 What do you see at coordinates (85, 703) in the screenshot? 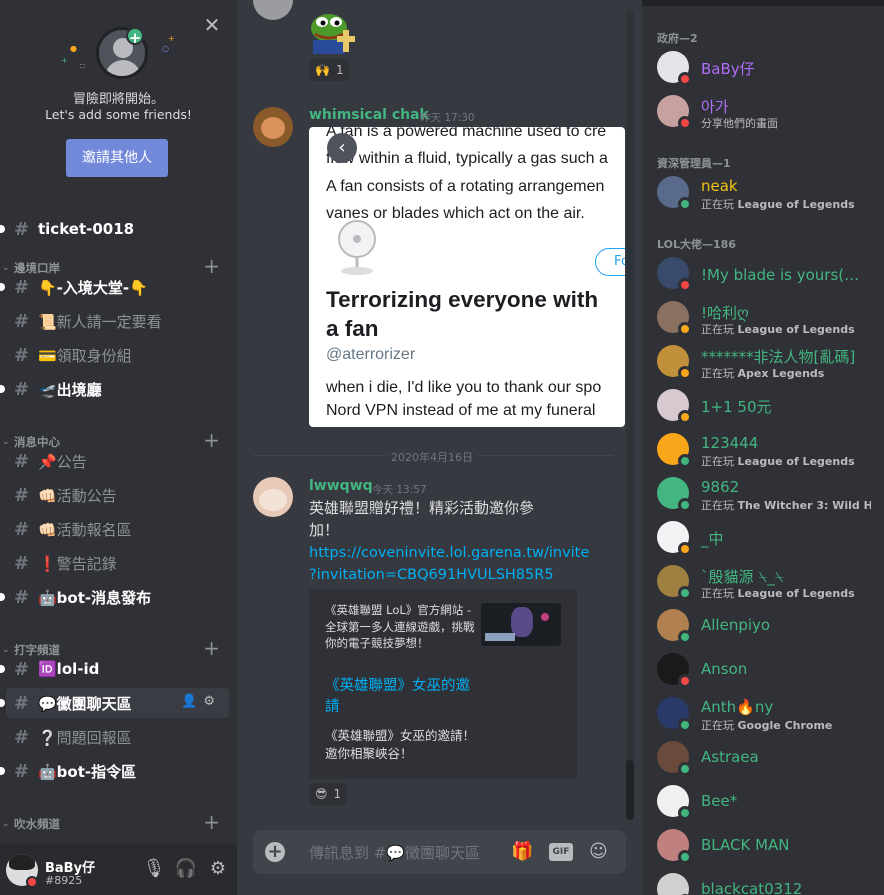
I see `channel-name: 💬黴團聊天區` at bounding box center [85, 703].